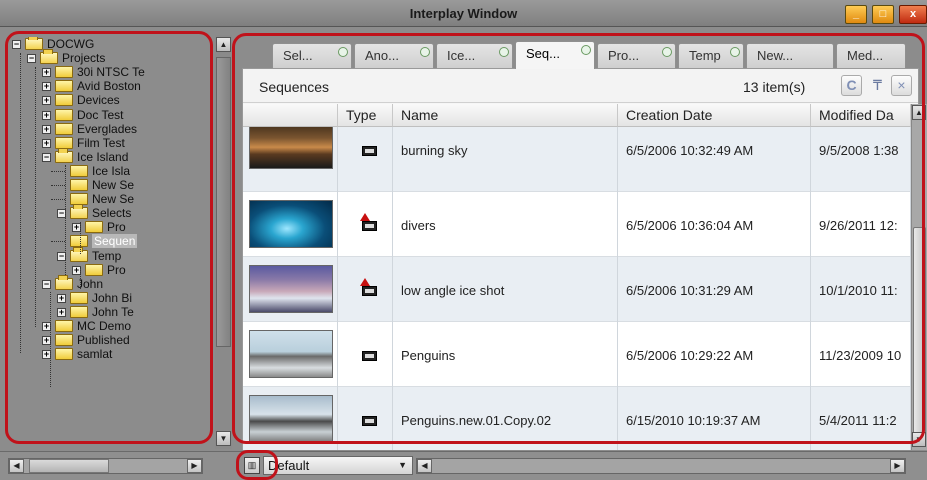 This screenshot has width=927, height=480. What do you see at coordinates (901, 85) in the screenshot?
I see `close-pane-icon: ×` at bounding box center [901, 85].